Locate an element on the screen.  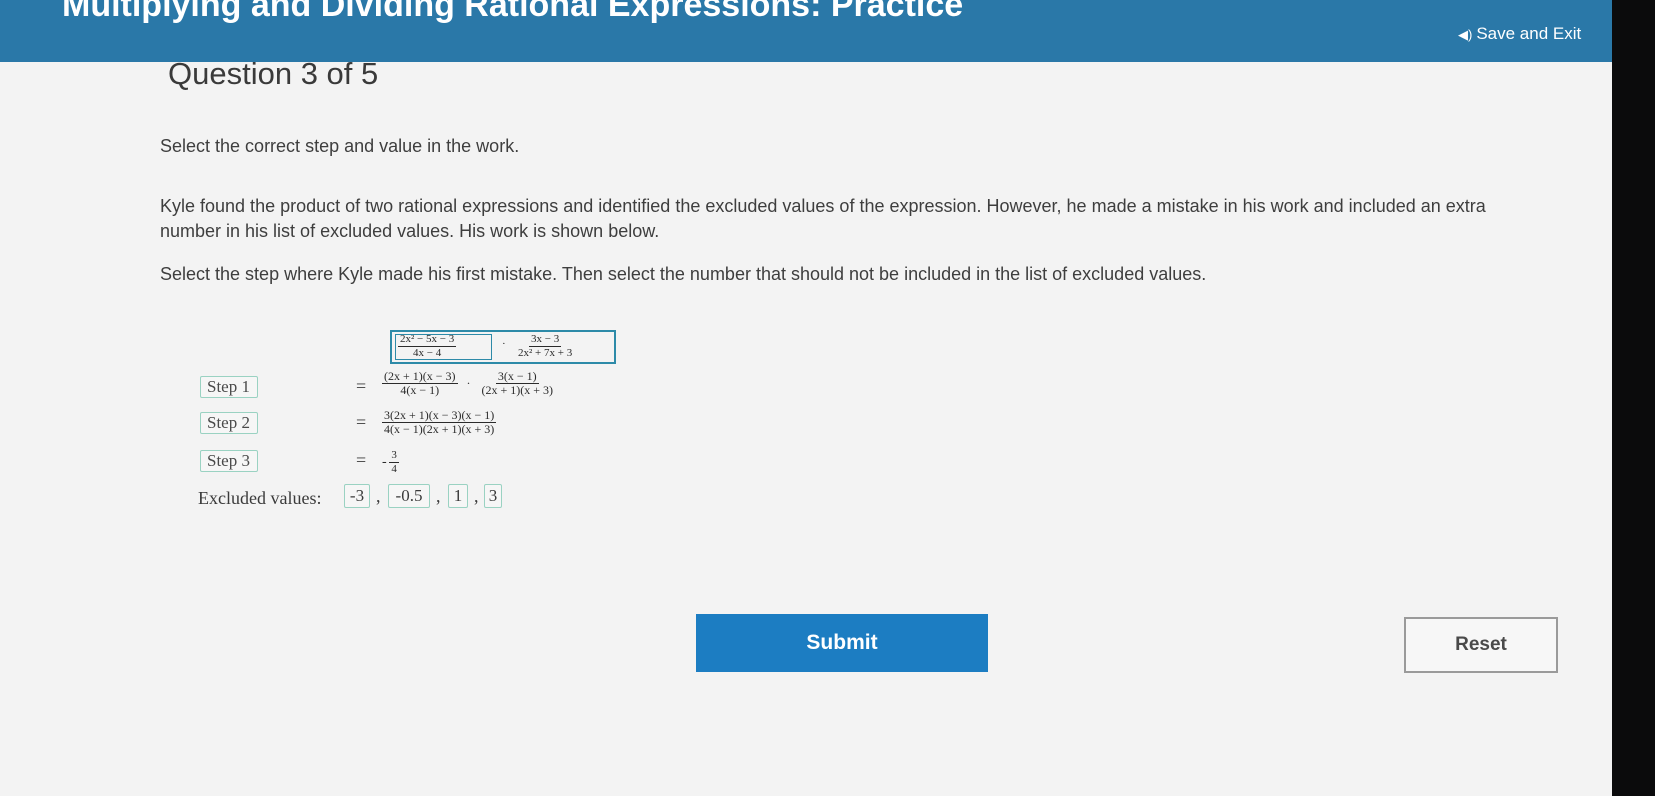
save-and-exit-label: Save and Exit is located at coordinates (1529, 33).